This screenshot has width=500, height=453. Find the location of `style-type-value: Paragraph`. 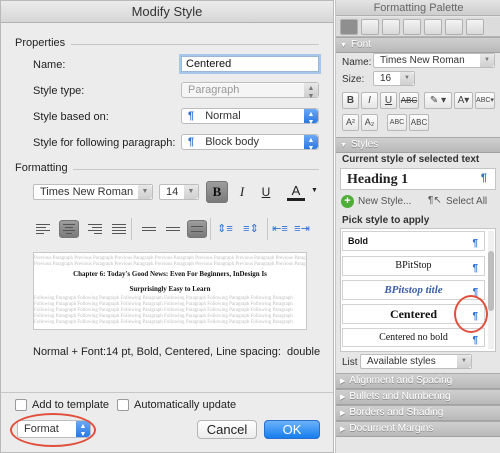

style-type-value: Paragraph is located at coordinates (214, 90).